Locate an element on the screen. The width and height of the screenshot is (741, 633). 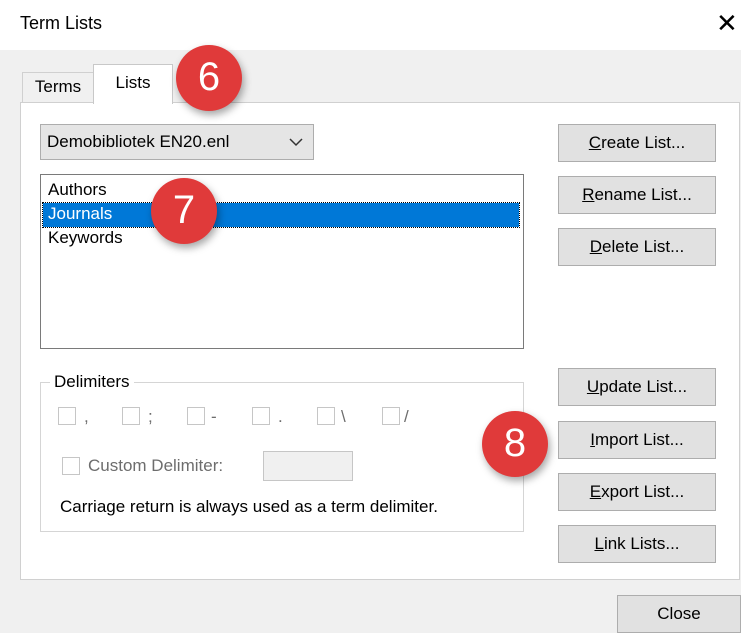
close-window-icon: ✕ is located at coordinates (727, 23).